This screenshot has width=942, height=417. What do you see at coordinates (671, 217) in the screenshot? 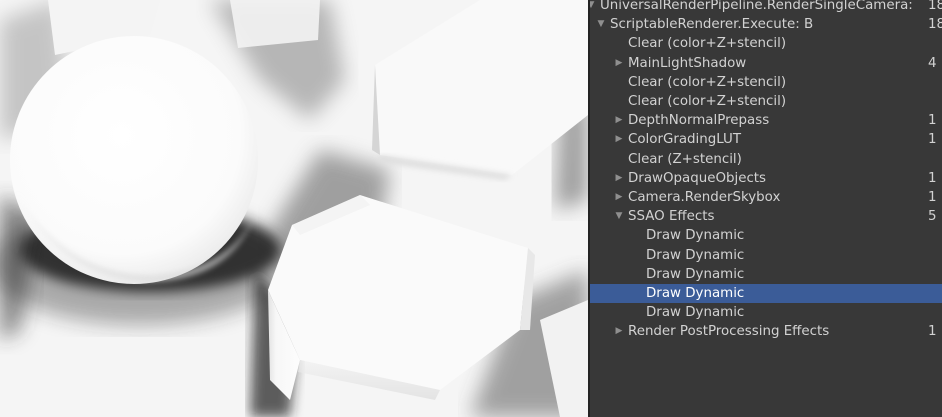
I see `event-label: SSAO Effects` at bounding box center [671, 217].